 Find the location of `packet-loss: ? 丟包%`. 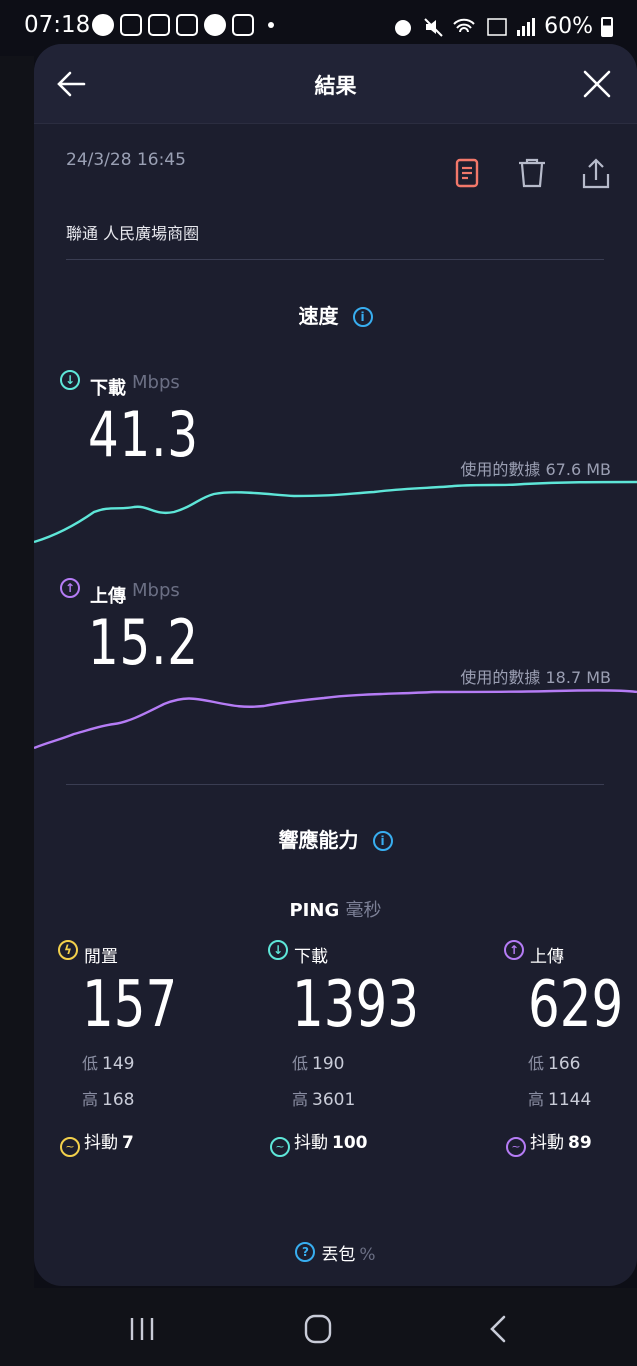

packet-loss: ? 丟包% is located at coordinates (335, 1252).